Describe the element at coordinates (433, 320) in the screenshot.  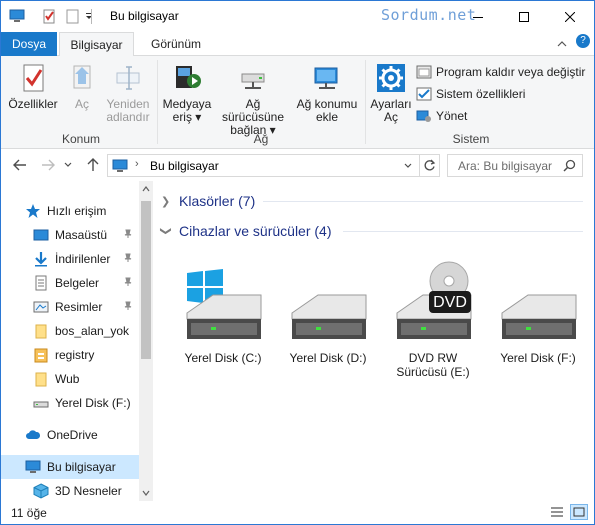
I see `drive-e-dvd: DVD DVD RW Sürücüsü (E:)` at that location.